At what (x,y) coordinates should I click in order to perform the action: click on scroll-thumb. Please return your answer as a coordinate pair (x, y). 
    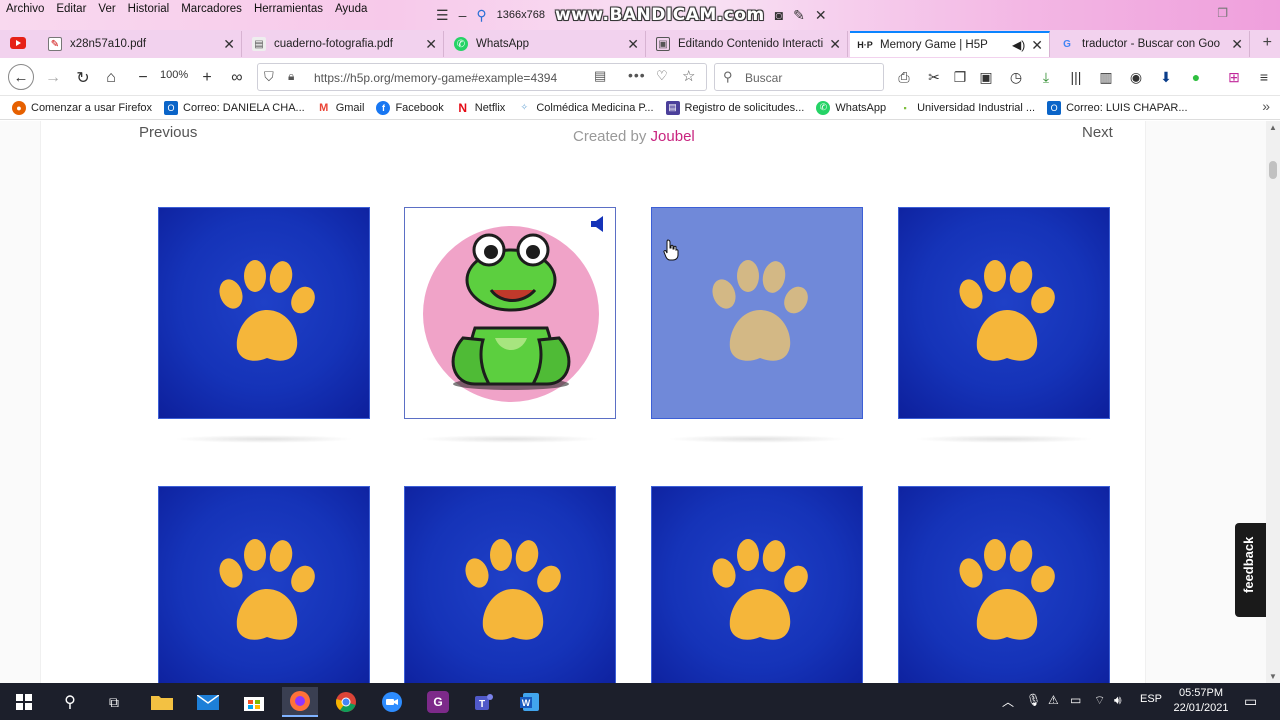
    Looking at the image, I should click on (1273, 170).